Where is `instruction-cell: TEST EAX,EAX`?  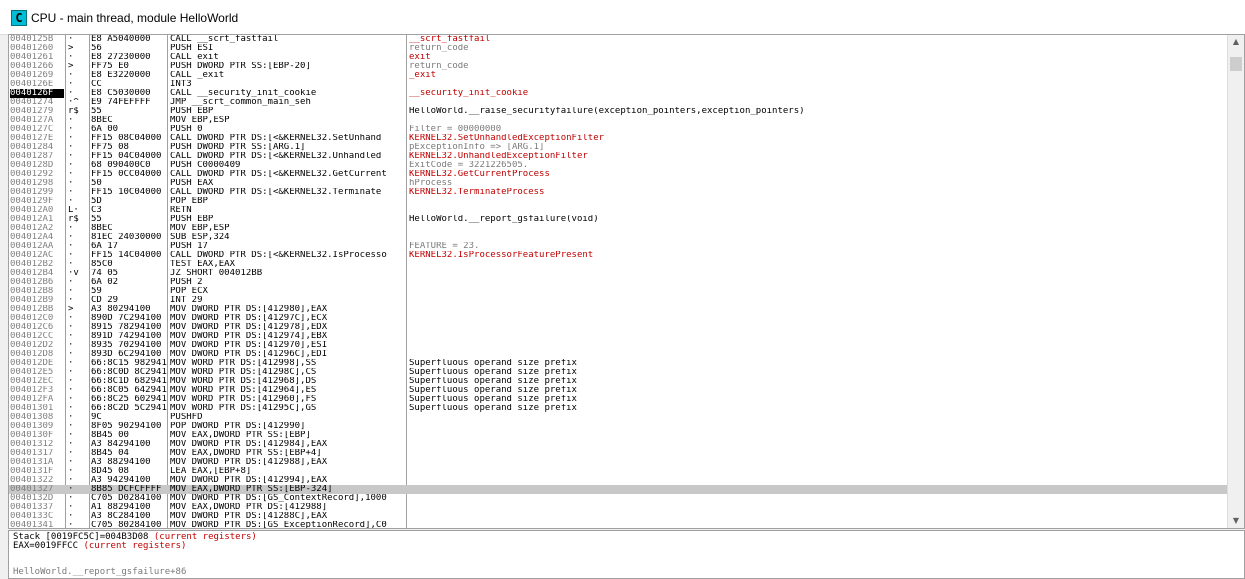
instruction-cell: TEST EAX,EAX is located at coordinates (203, 264).